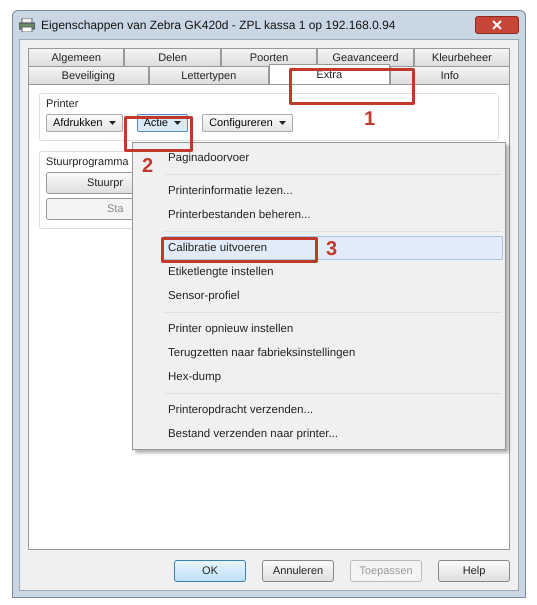 The image size is (537, 605). I want to click on dropdown-button: Configureren, so click(247, 123).